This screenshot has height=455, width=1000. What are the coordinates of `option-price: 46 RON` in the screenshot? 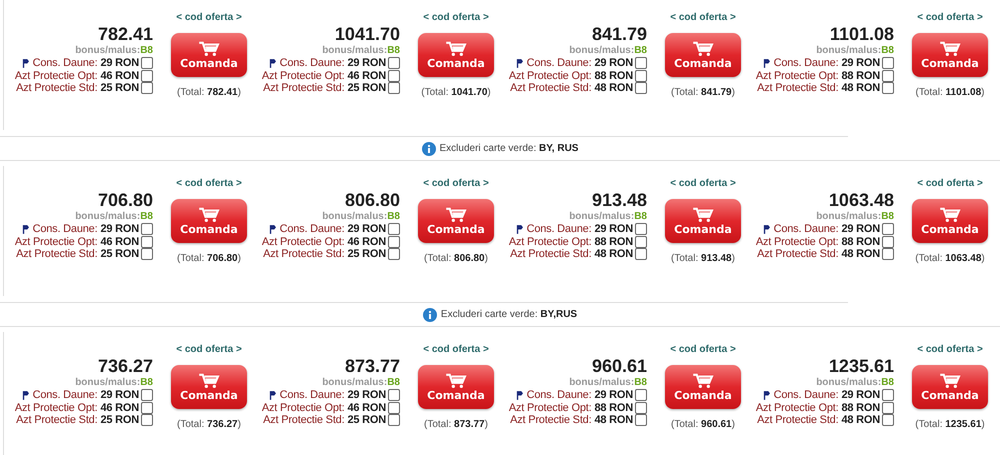 It's located at (119, 242).